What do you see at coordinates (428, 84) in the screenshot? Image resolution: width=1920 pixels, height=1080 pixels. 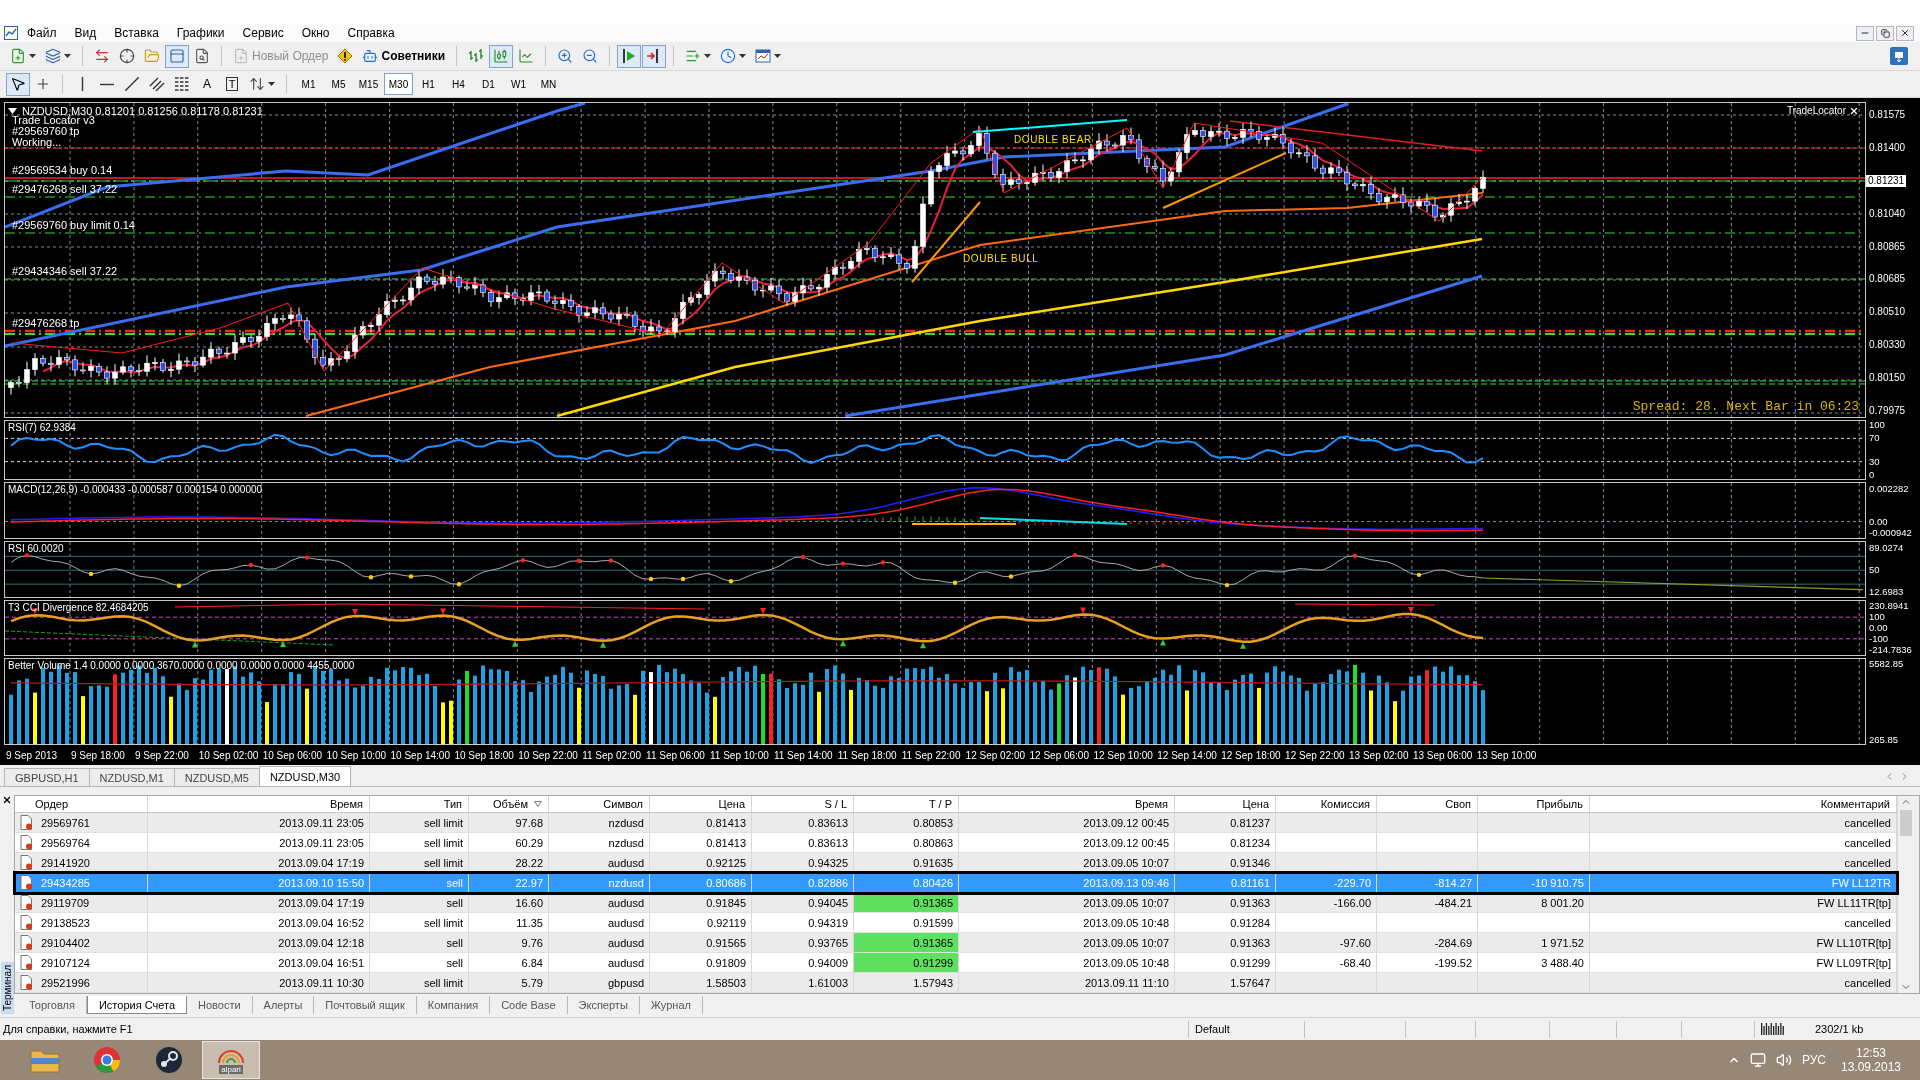 I see `timeframe-button: H1` at bounding box center [428, 84].